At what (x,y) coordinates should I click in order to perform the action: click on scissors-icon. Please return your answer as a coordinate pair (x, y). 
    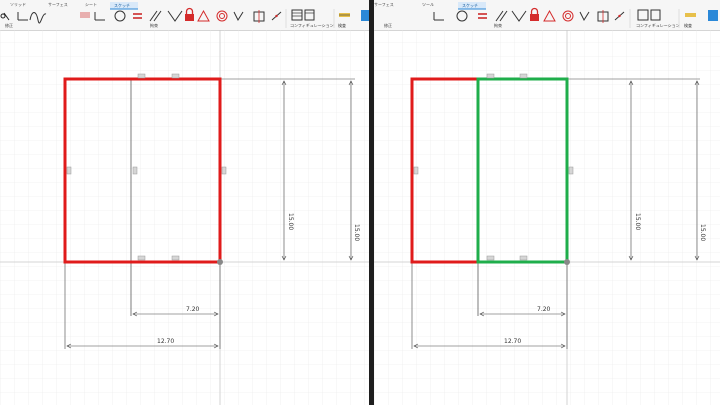
    Looking at the image, I should click on (5, 16).